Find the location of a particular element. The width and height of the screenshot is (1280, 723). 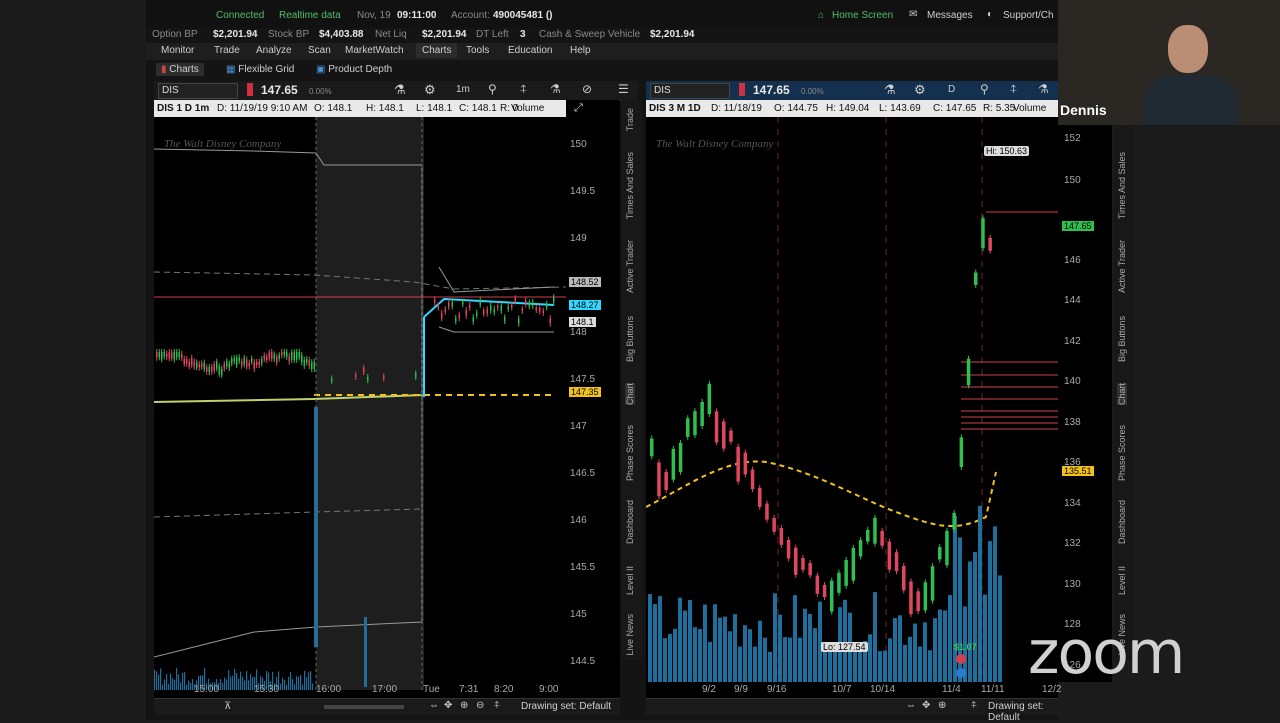

collapse-icon: ⤢ is located at coordinates (578, 108).